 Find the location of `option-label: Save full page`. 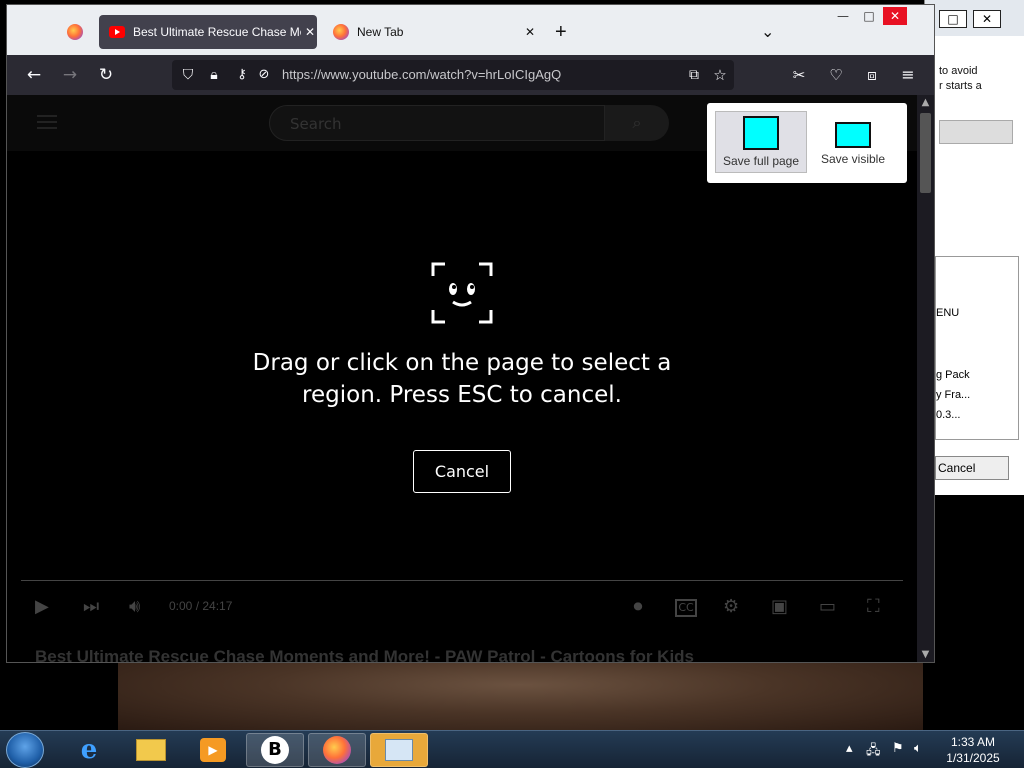

option-label: Save full page is located at coordinates (761, 161).